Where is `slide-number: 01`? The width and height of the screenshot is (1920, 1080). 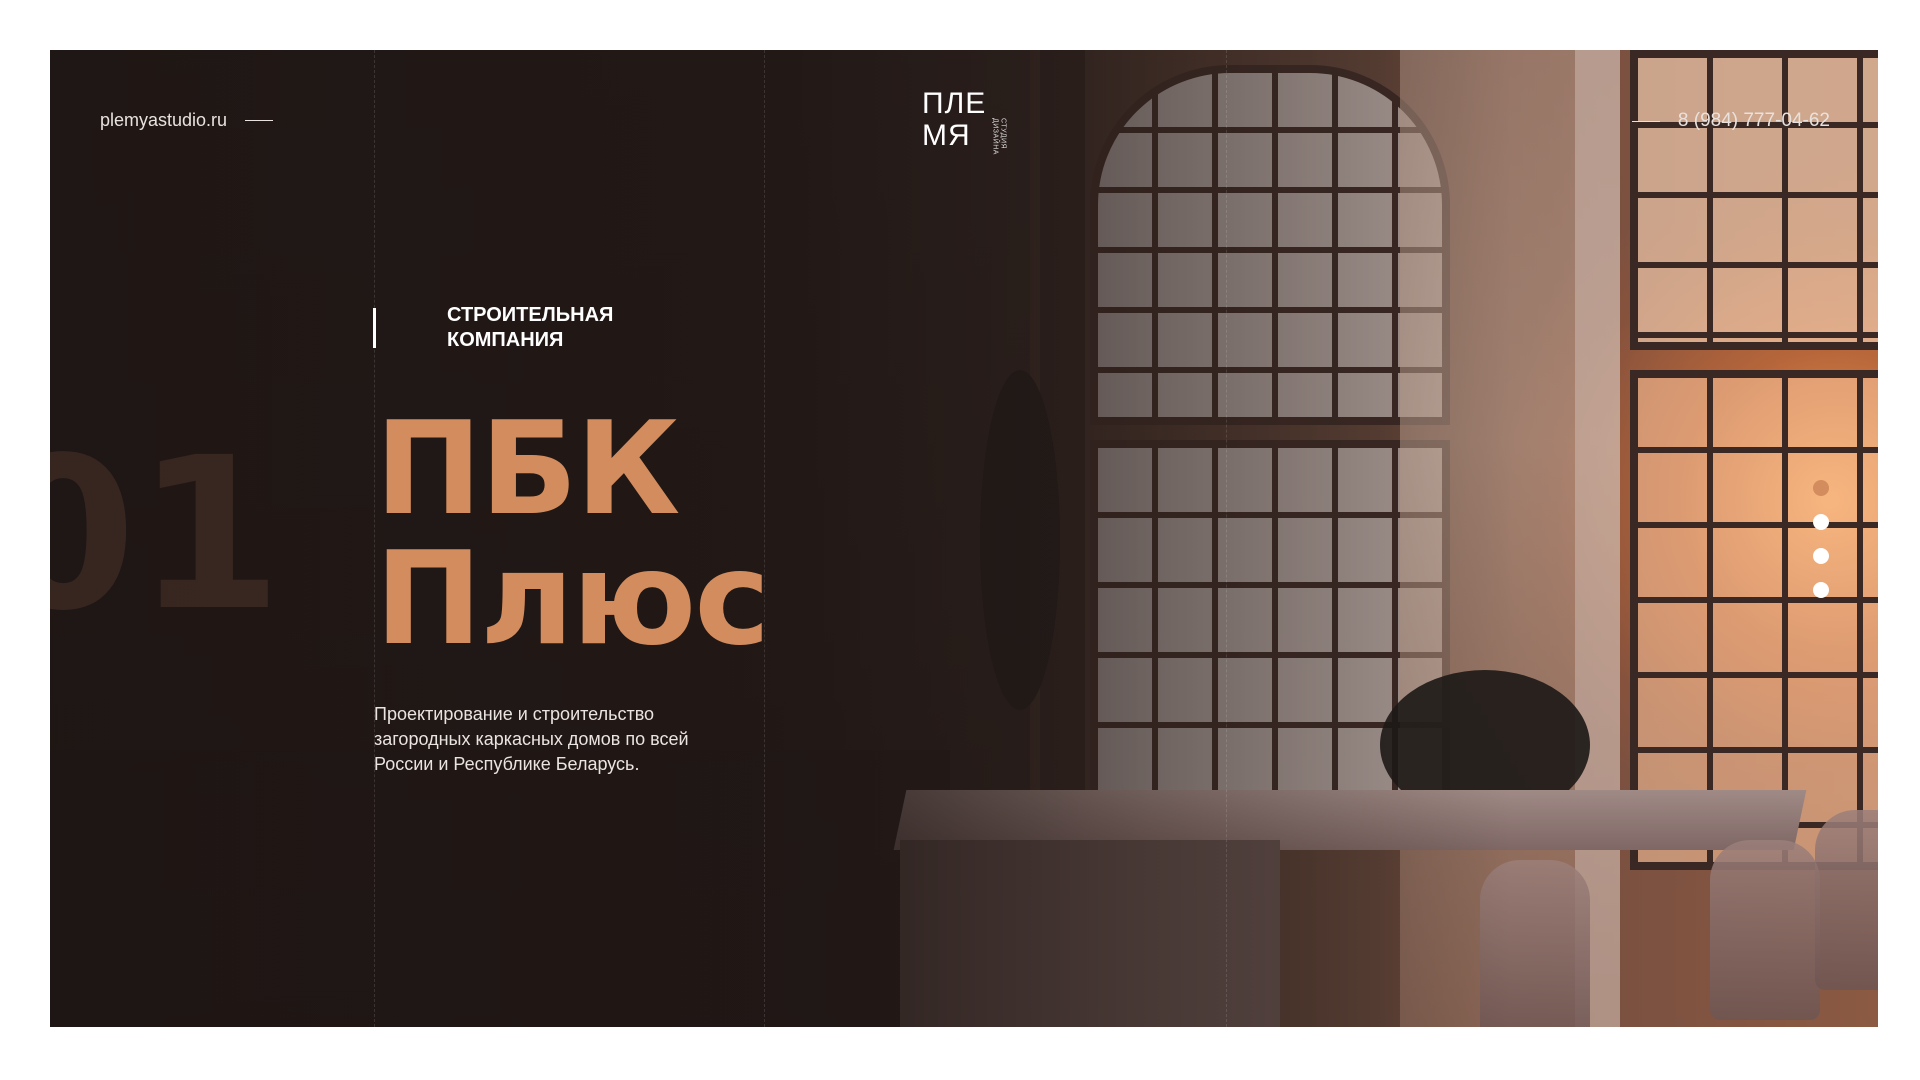
slide-number: 01 is located at coordinates (166, 534).